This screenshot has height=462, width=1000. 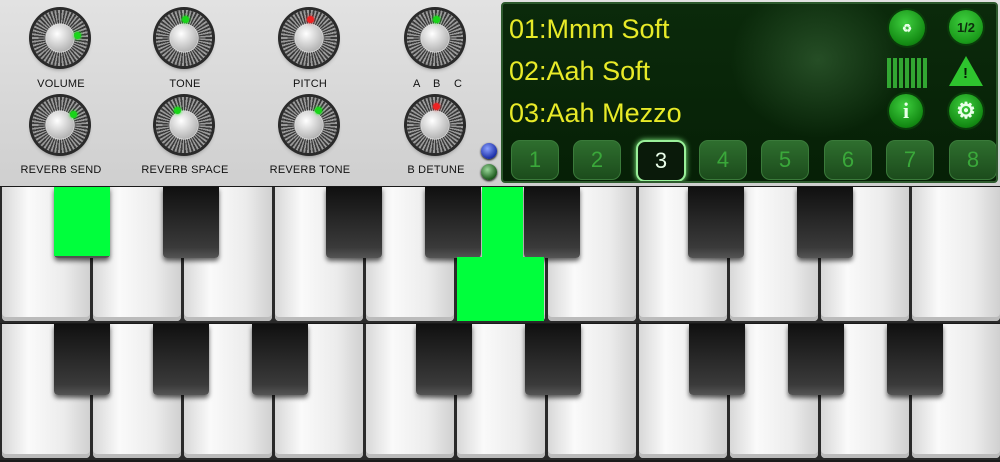 What do you see at coordinates (184, 38) in the screenshot?
I see `tone-knob` at bounding box center [184, 38].